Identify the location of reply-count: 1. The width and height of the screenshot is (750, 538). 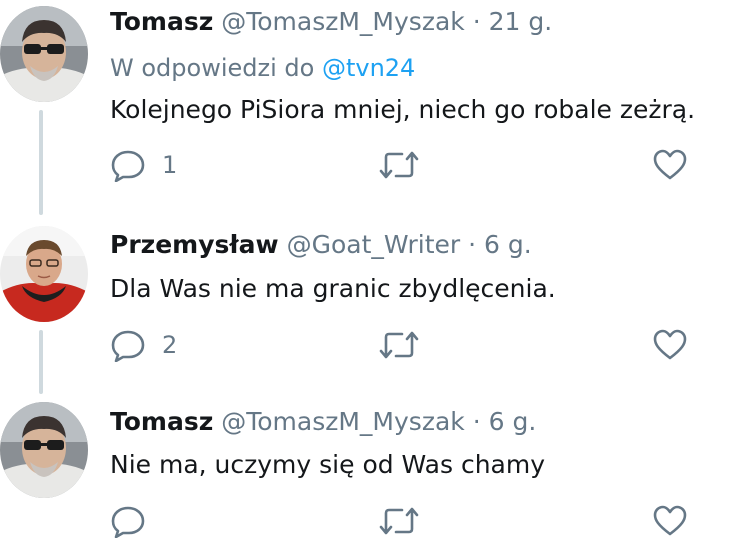
(170, 165).